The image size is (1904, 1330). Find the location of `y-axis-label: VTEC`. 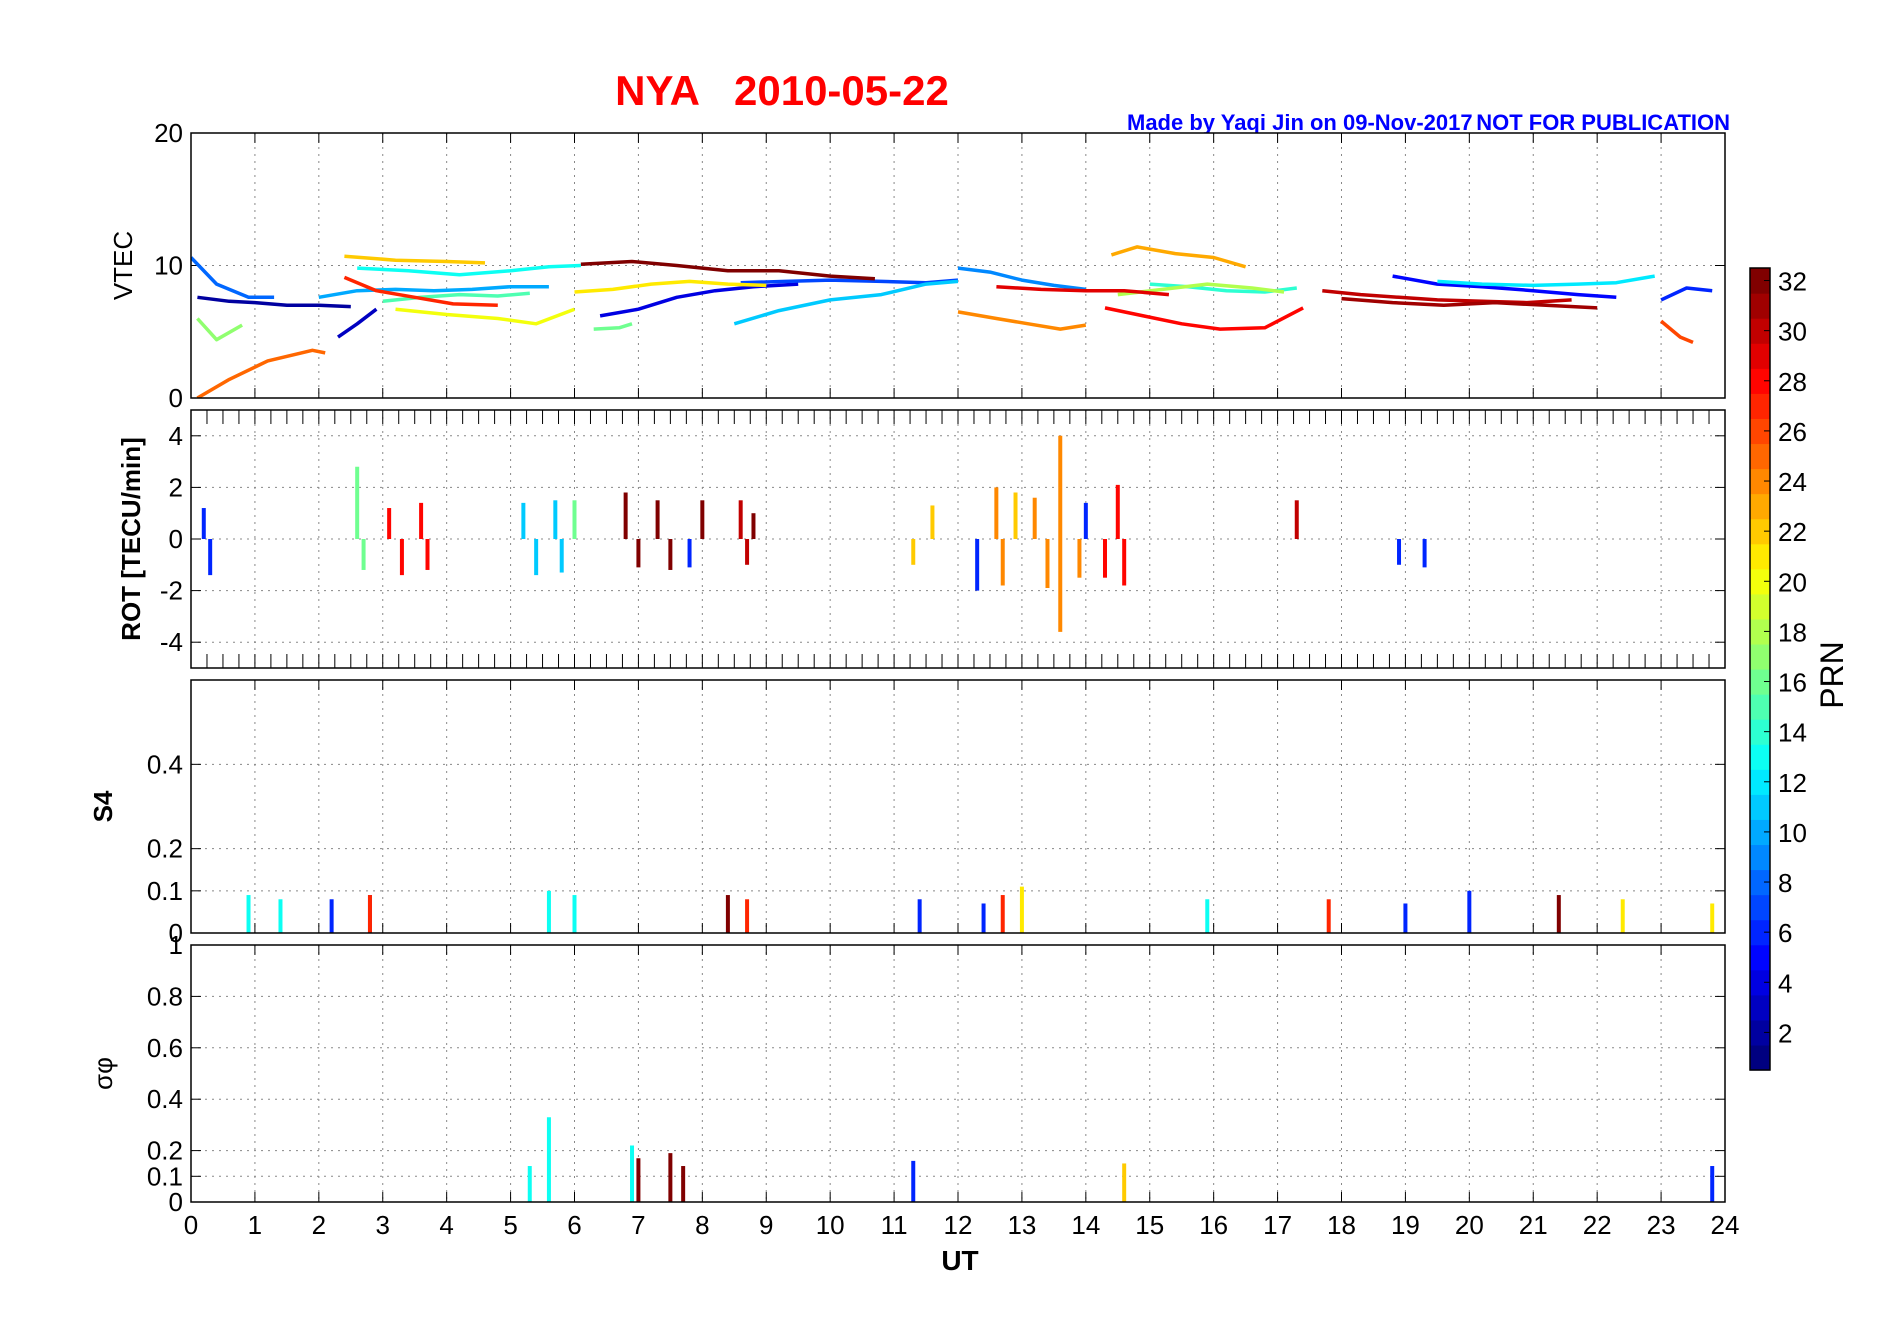

y-axis-label: VTEC is located at coordinates (123, 265).